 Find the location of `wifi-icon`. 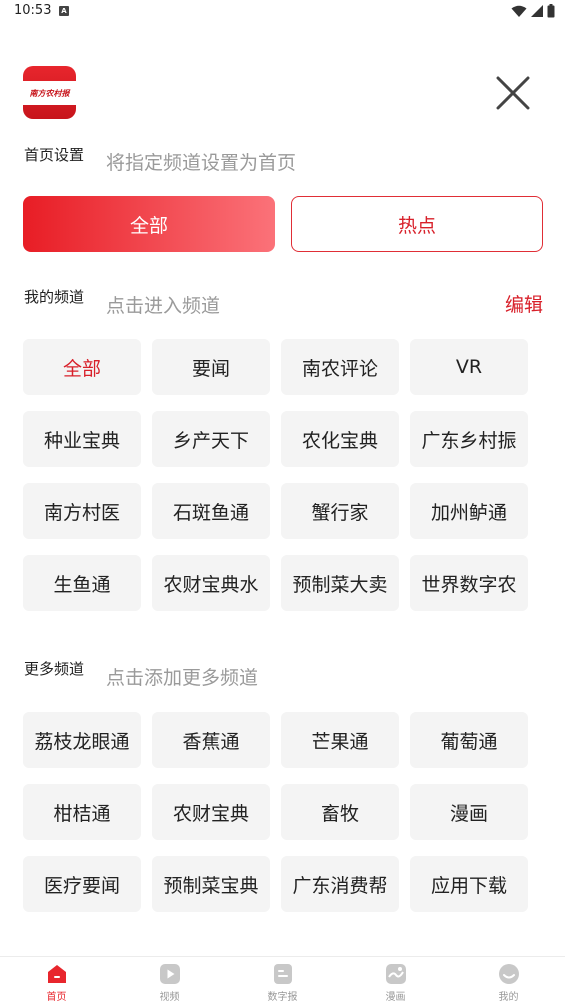

wifi-icon is located at coordinates (519, 11).